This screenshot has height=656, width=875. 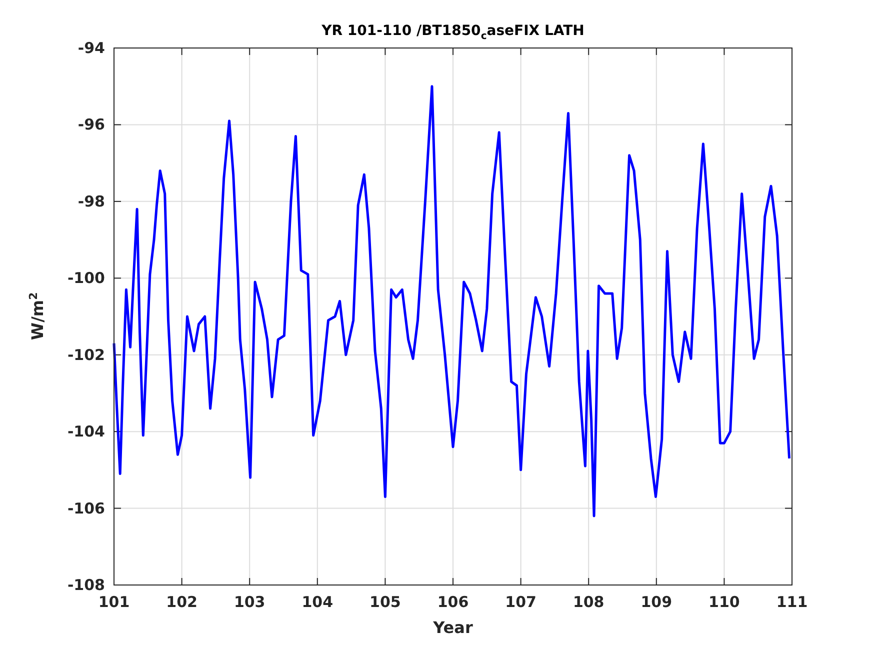 I want to click on chart-title: YR 101-110 /BT1850$_{c}$aseFIX LATH, so click(x=453, y=32).